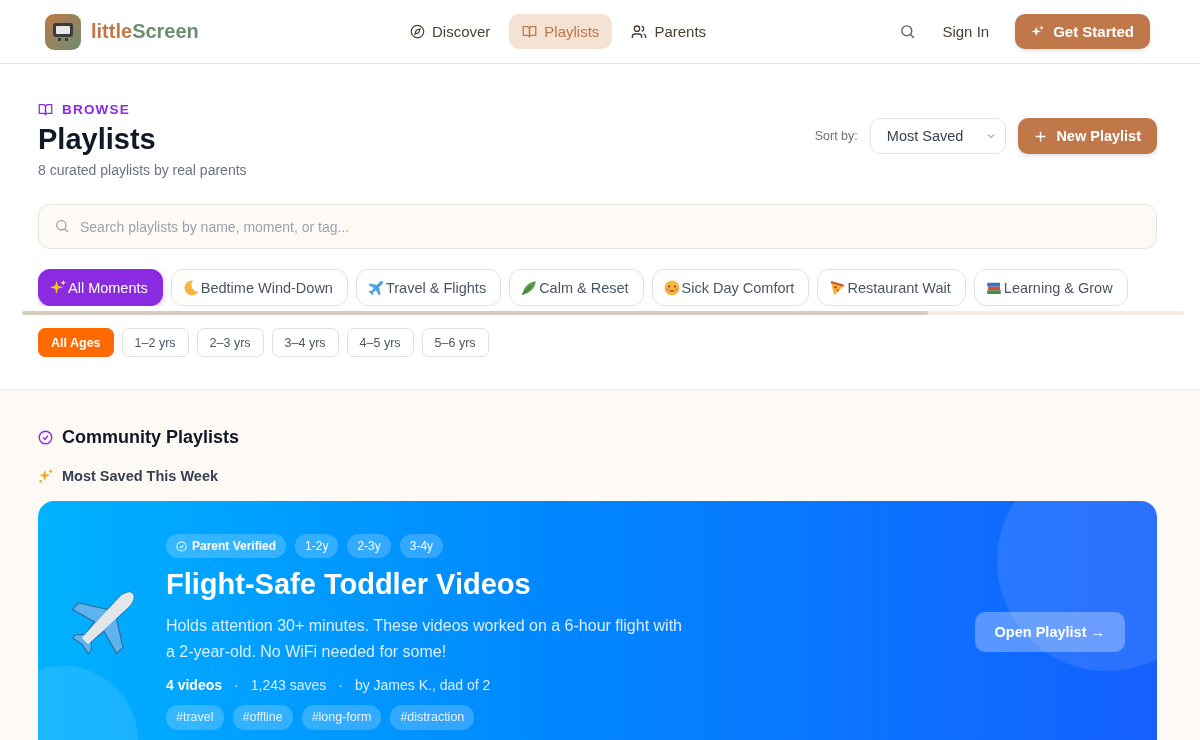 The image size is (1200, 740). Describe the element at coordinates (428, 287) in the screenshot. I see `moment-chip: Travel & Flights` at that location.